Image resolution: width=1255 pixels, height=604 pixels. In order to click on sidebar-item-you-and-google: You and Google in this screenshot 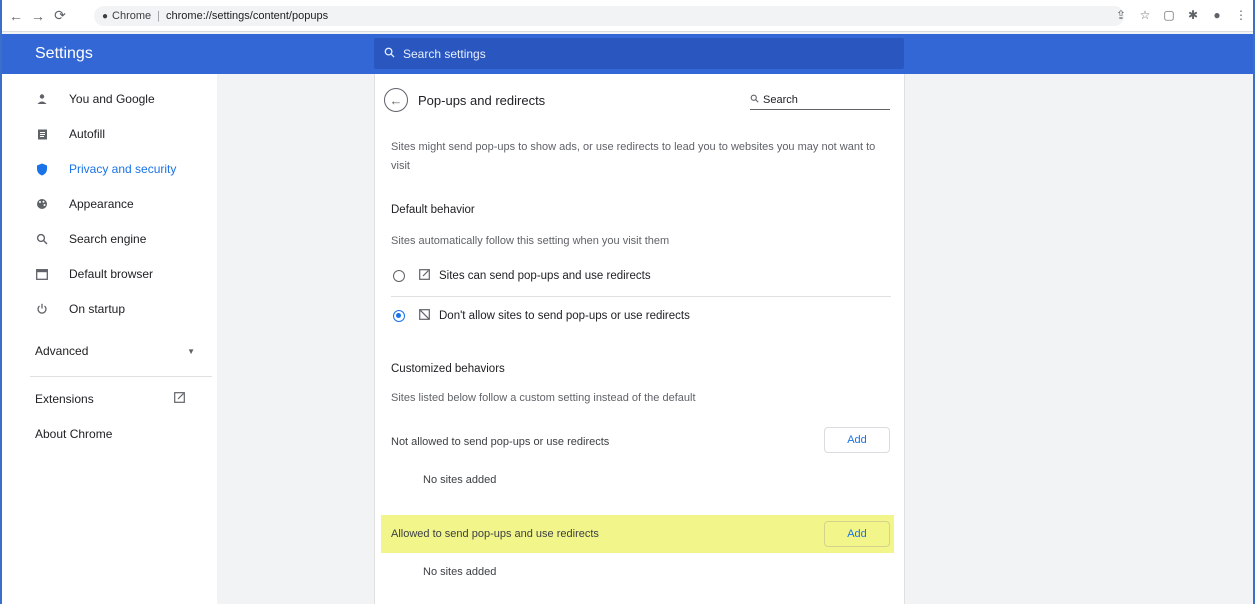, I will do `click(120, 99)`.